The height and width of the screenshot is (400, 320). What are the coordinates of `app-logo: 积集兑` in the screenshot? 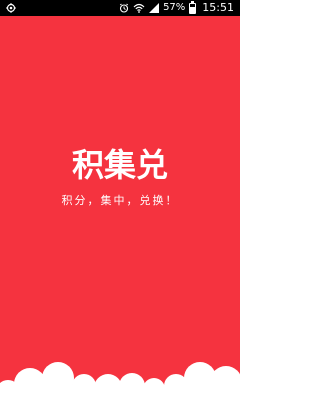 It's located at (119, 165).